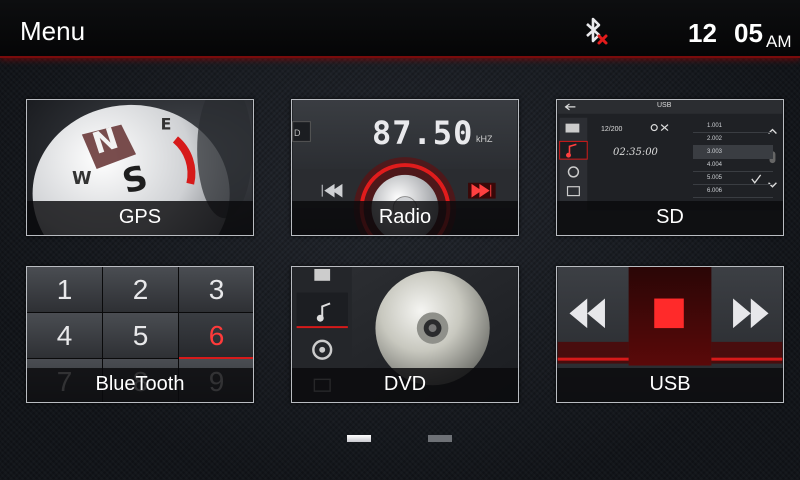 This screenshot has height=480, width=800. What do you see at coordinates (216, 290) in the screenshot?
I see `keypad-key: 3` at bounding box center [216, 290].